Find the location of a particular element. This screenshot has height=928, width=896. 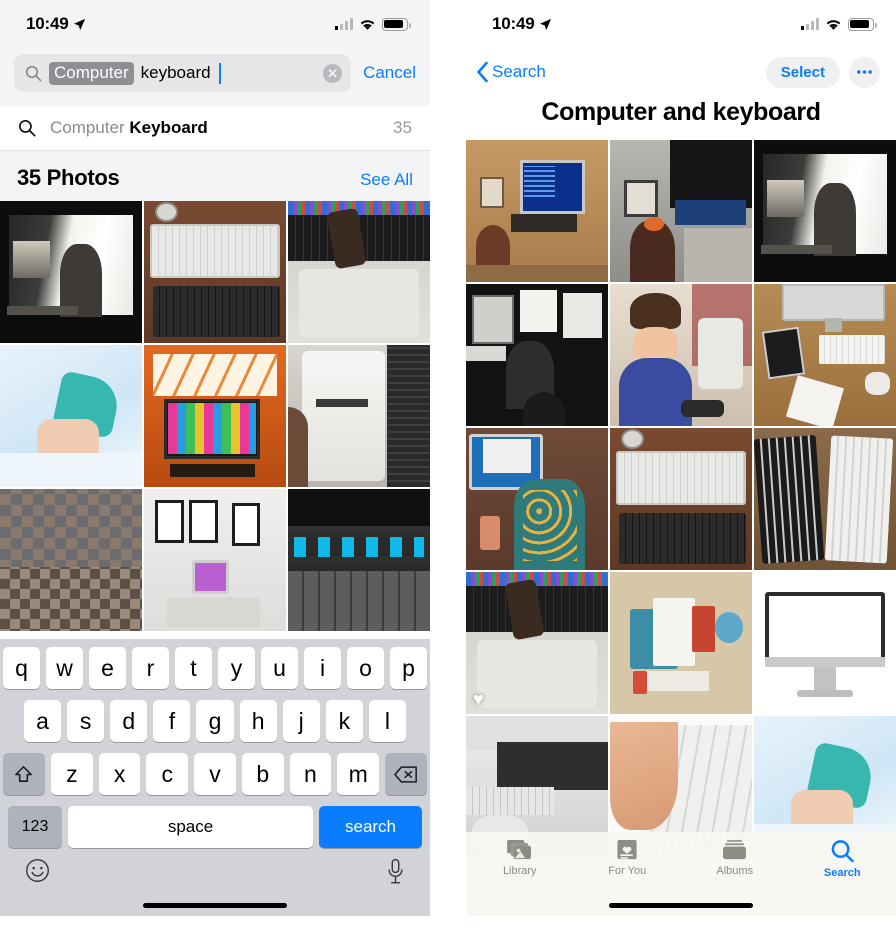

key-b: b is located at coordinates (262, 774).